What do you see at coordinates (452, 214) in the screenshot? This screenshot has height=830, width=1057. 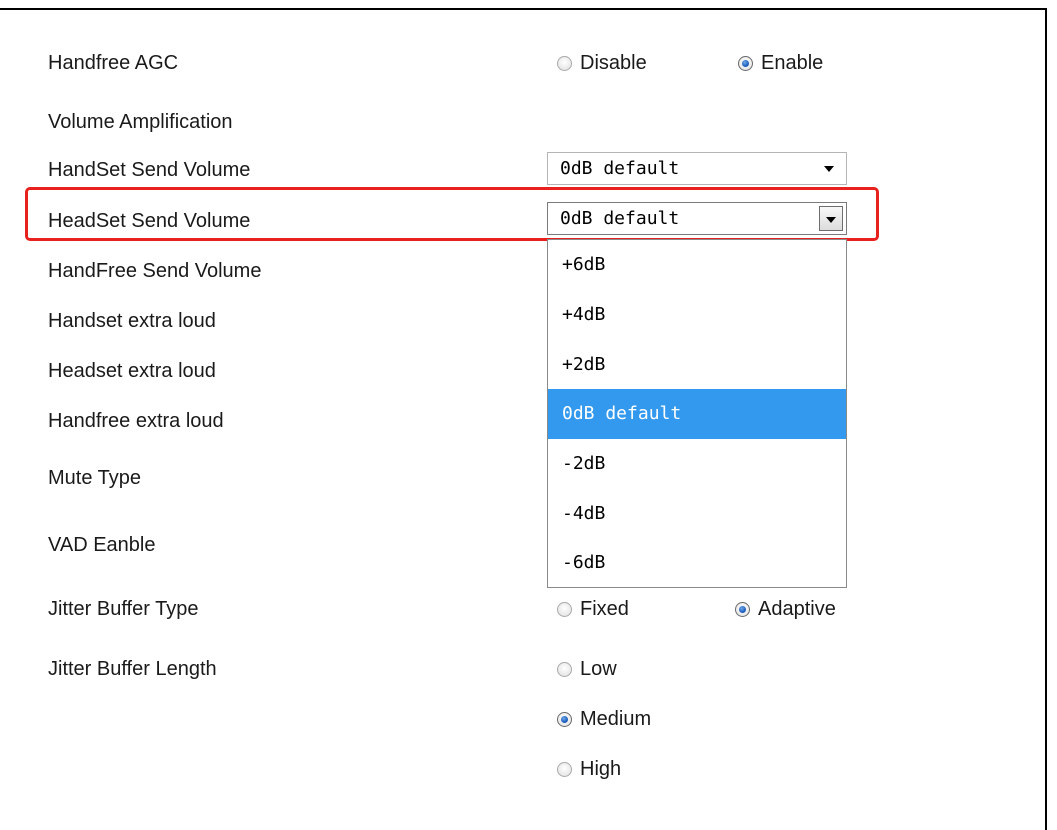 I see `highlight-annotation` at bounding box center [452, 214].